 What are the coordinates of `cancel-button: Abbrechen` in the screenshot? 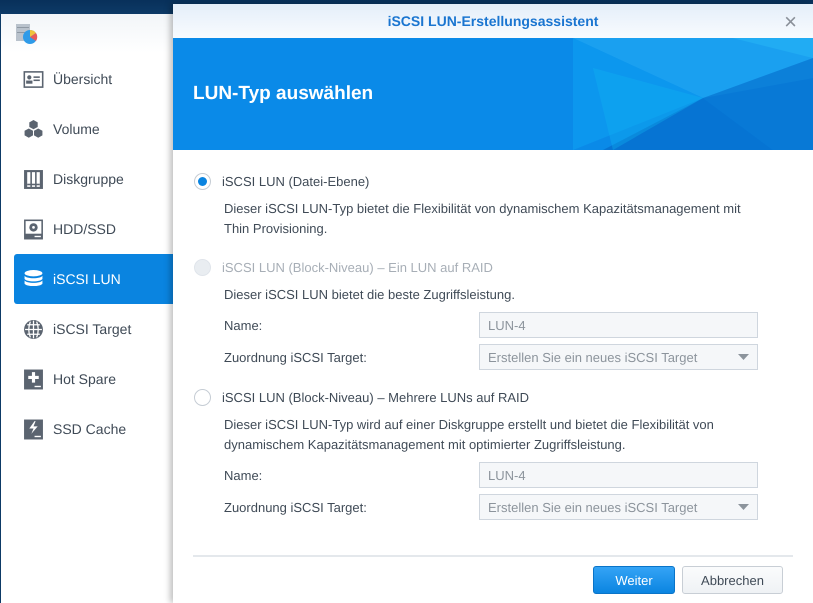 It's located at (732, 580).